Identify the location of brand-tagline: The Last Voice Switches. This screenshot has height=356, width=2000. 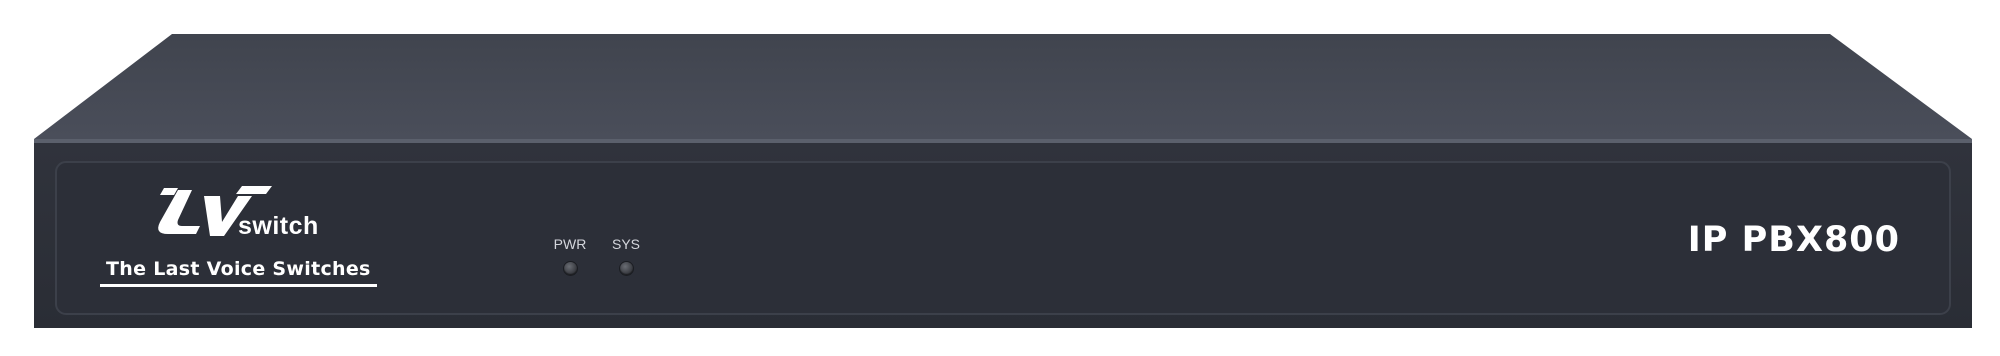
(238, 272).